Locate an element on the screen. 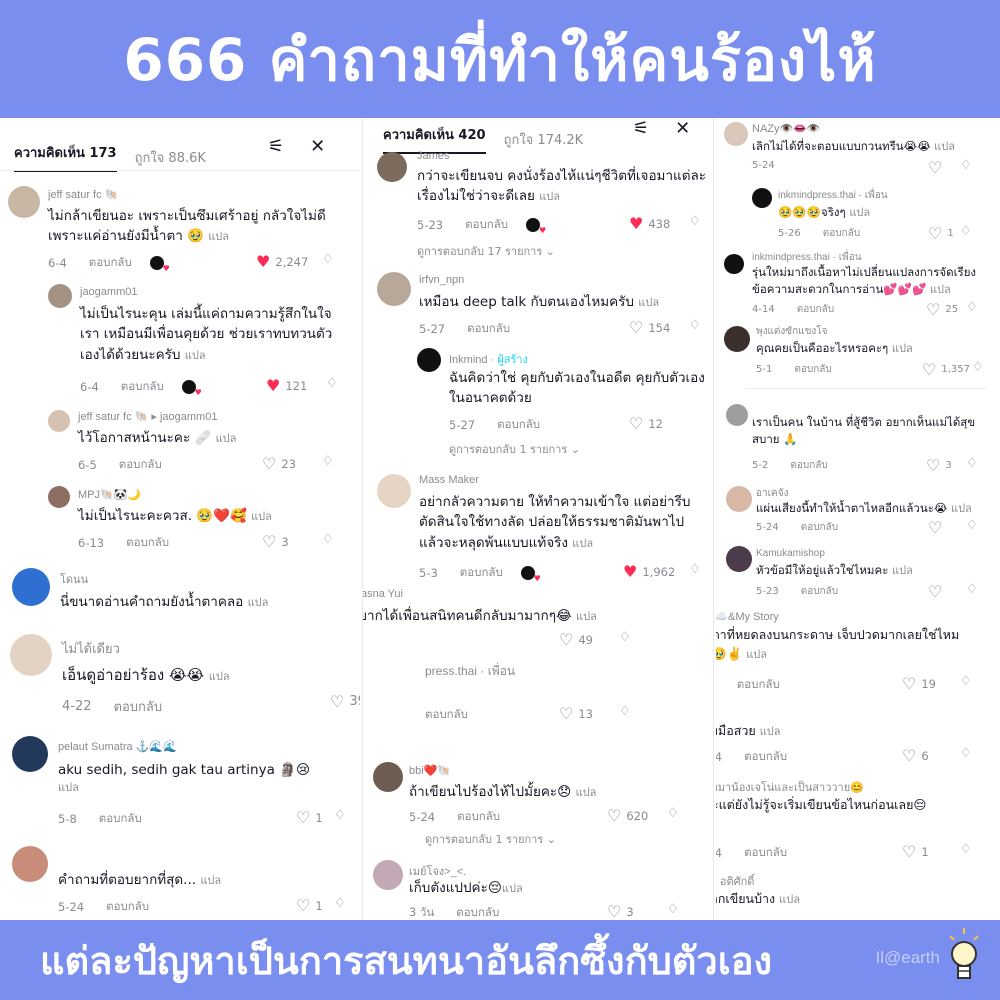  like-button: ♡ 154 is located at coordinates (649, 327).